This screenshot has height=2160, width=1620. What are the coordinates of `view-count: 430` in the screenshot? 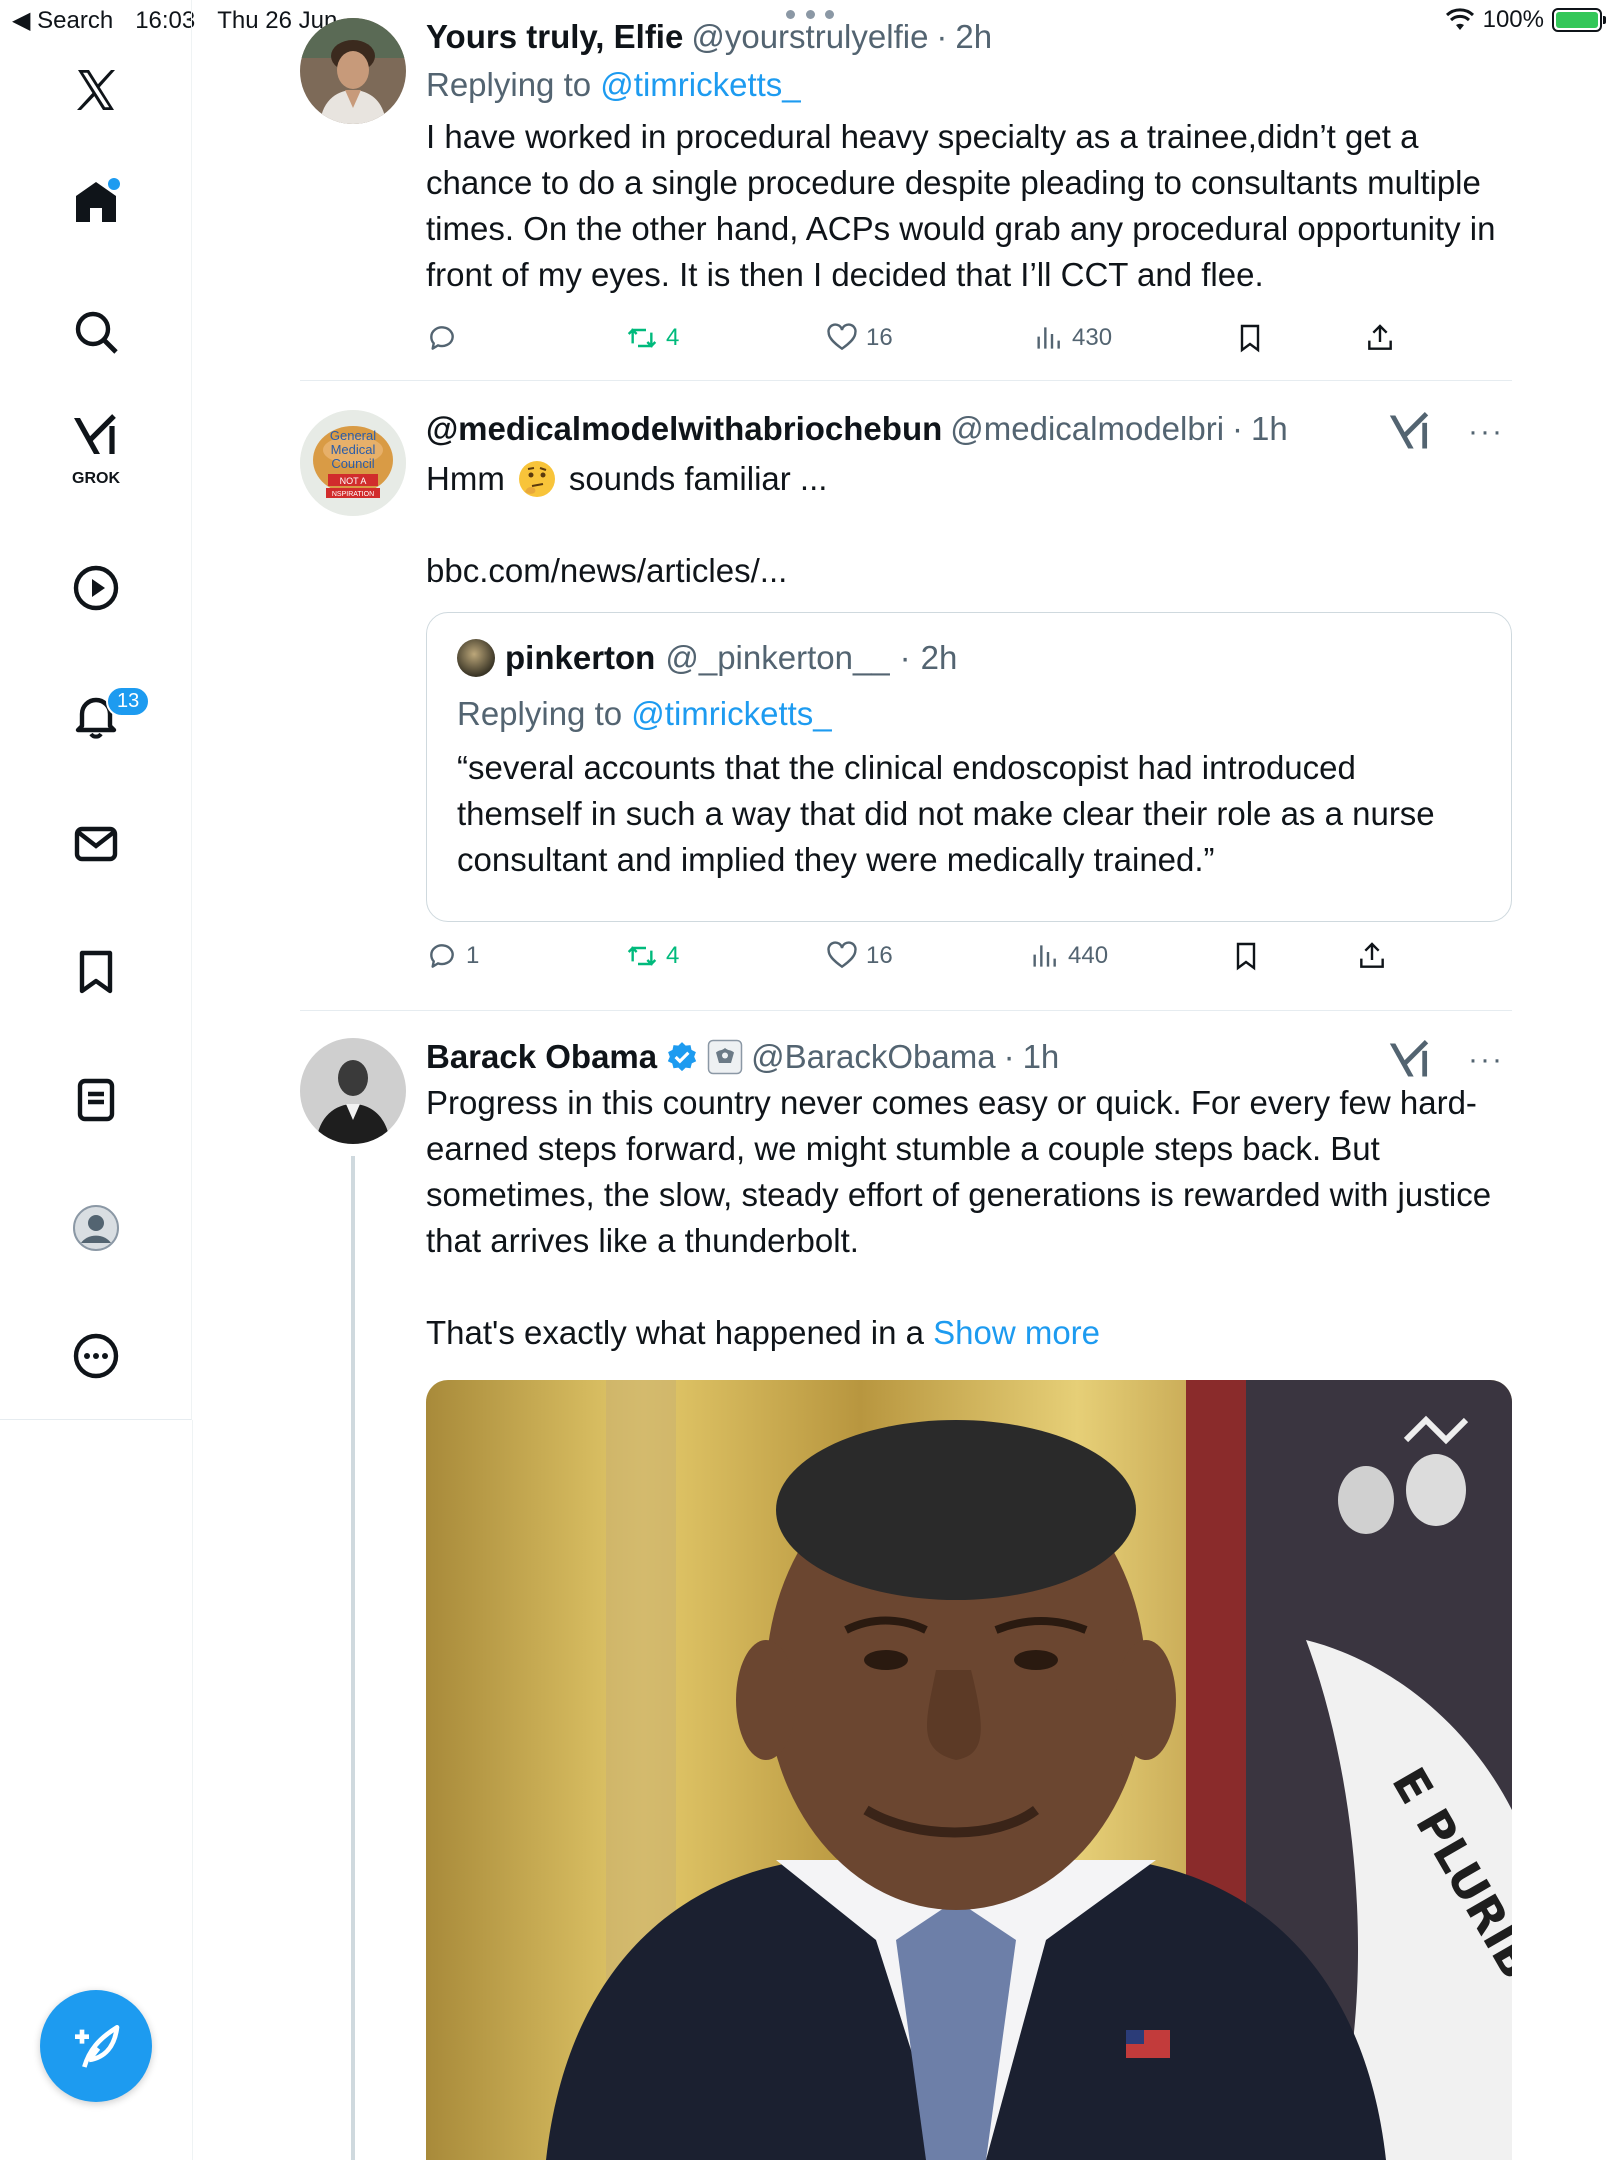 It's located at (1092, 337).